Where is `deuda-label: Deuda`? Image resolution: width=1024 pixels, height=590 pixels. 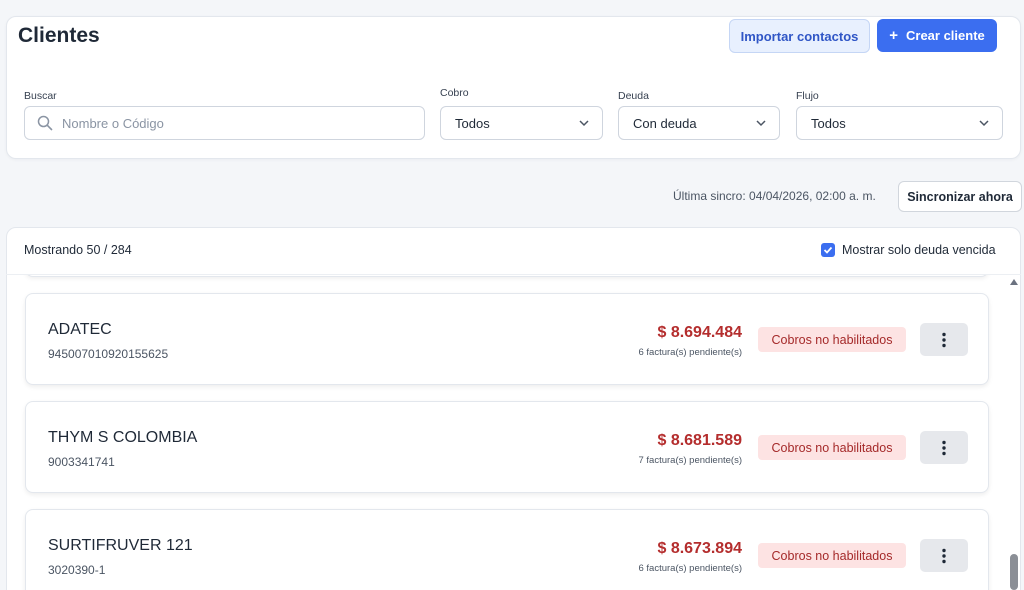
deuda-label: Deuda is located at coordinates (633, 96).